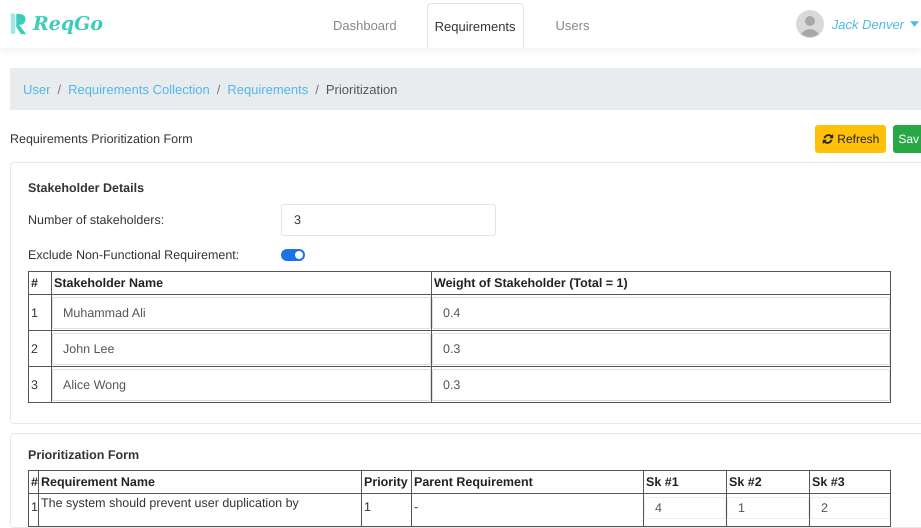 The image size is (921, 528). Describe the element at coordinates (97, 220) in the screenshot. I see `field-label: Number of stakeholders:` at that location.